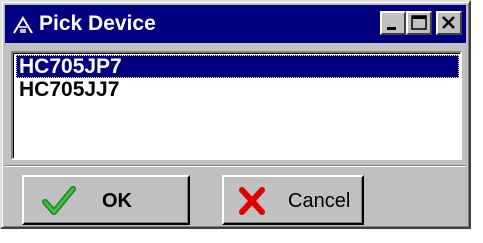 Image resolution: width=483 pixels, height=243 pixels. Describe the element at coordinates (237, 66) in the screenshot. I see `list-item-hc705jp7: HC705JP7` at that location.